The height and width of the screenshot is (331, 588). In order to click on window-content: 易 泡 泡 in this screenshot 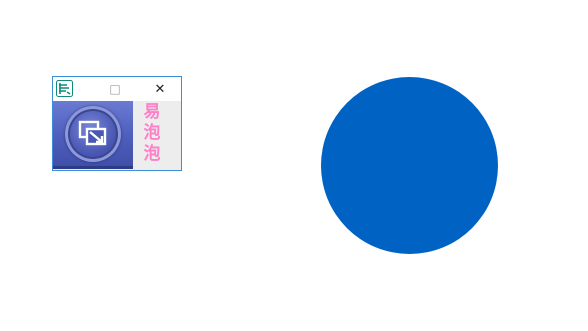, I will do `click(117, 135)`.